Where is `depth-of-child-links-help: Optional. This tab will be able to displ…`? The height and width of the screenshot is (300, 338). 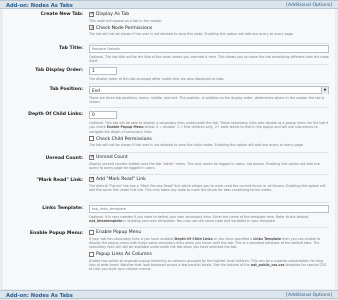 depth-of-child-links-help: Optional. This tab will be able to displ… is located at coordinates (209, 127).